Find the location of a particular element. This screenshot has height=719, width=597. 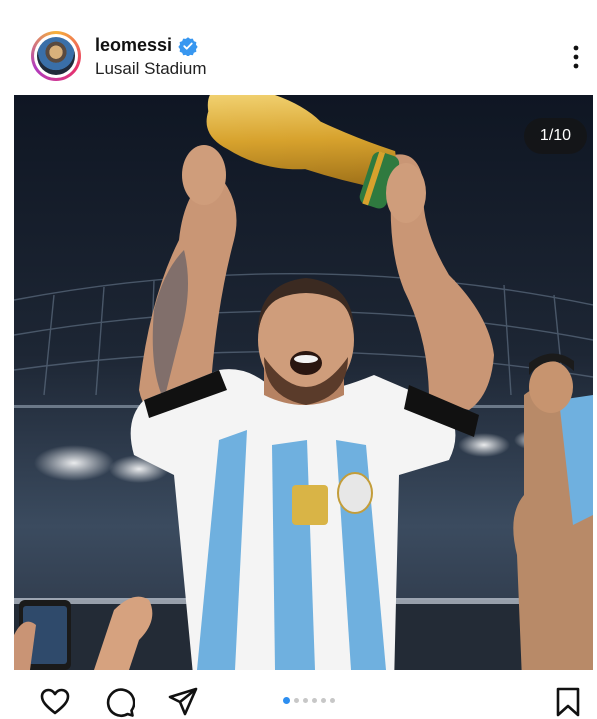

avatar-image is located at coordinates (56, 56).